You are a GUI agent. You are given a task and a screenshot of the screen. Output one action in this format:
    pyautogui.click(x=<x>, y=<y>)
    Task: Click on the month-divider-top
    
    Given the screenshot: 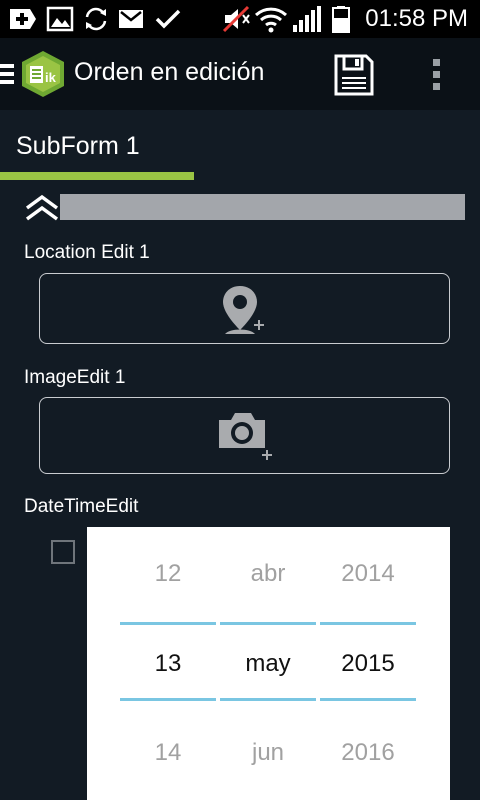 What is the action you would take?
    pyautogui.click(x=268, y=623)
    